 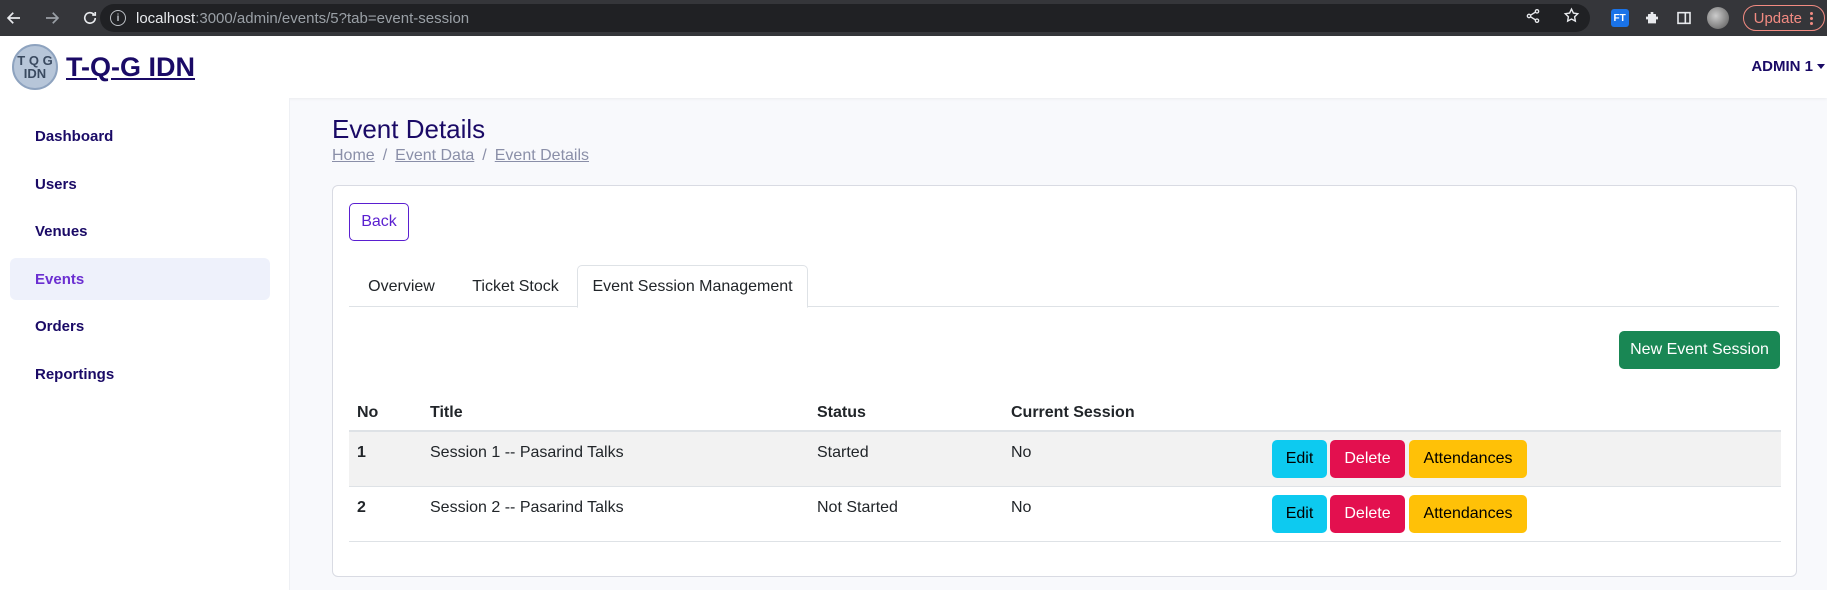 What do you see at coordinates (1699, 350) in the screenshot?
I see `new-event-session-button: New Event Session` at bounding box center [1699, 350].